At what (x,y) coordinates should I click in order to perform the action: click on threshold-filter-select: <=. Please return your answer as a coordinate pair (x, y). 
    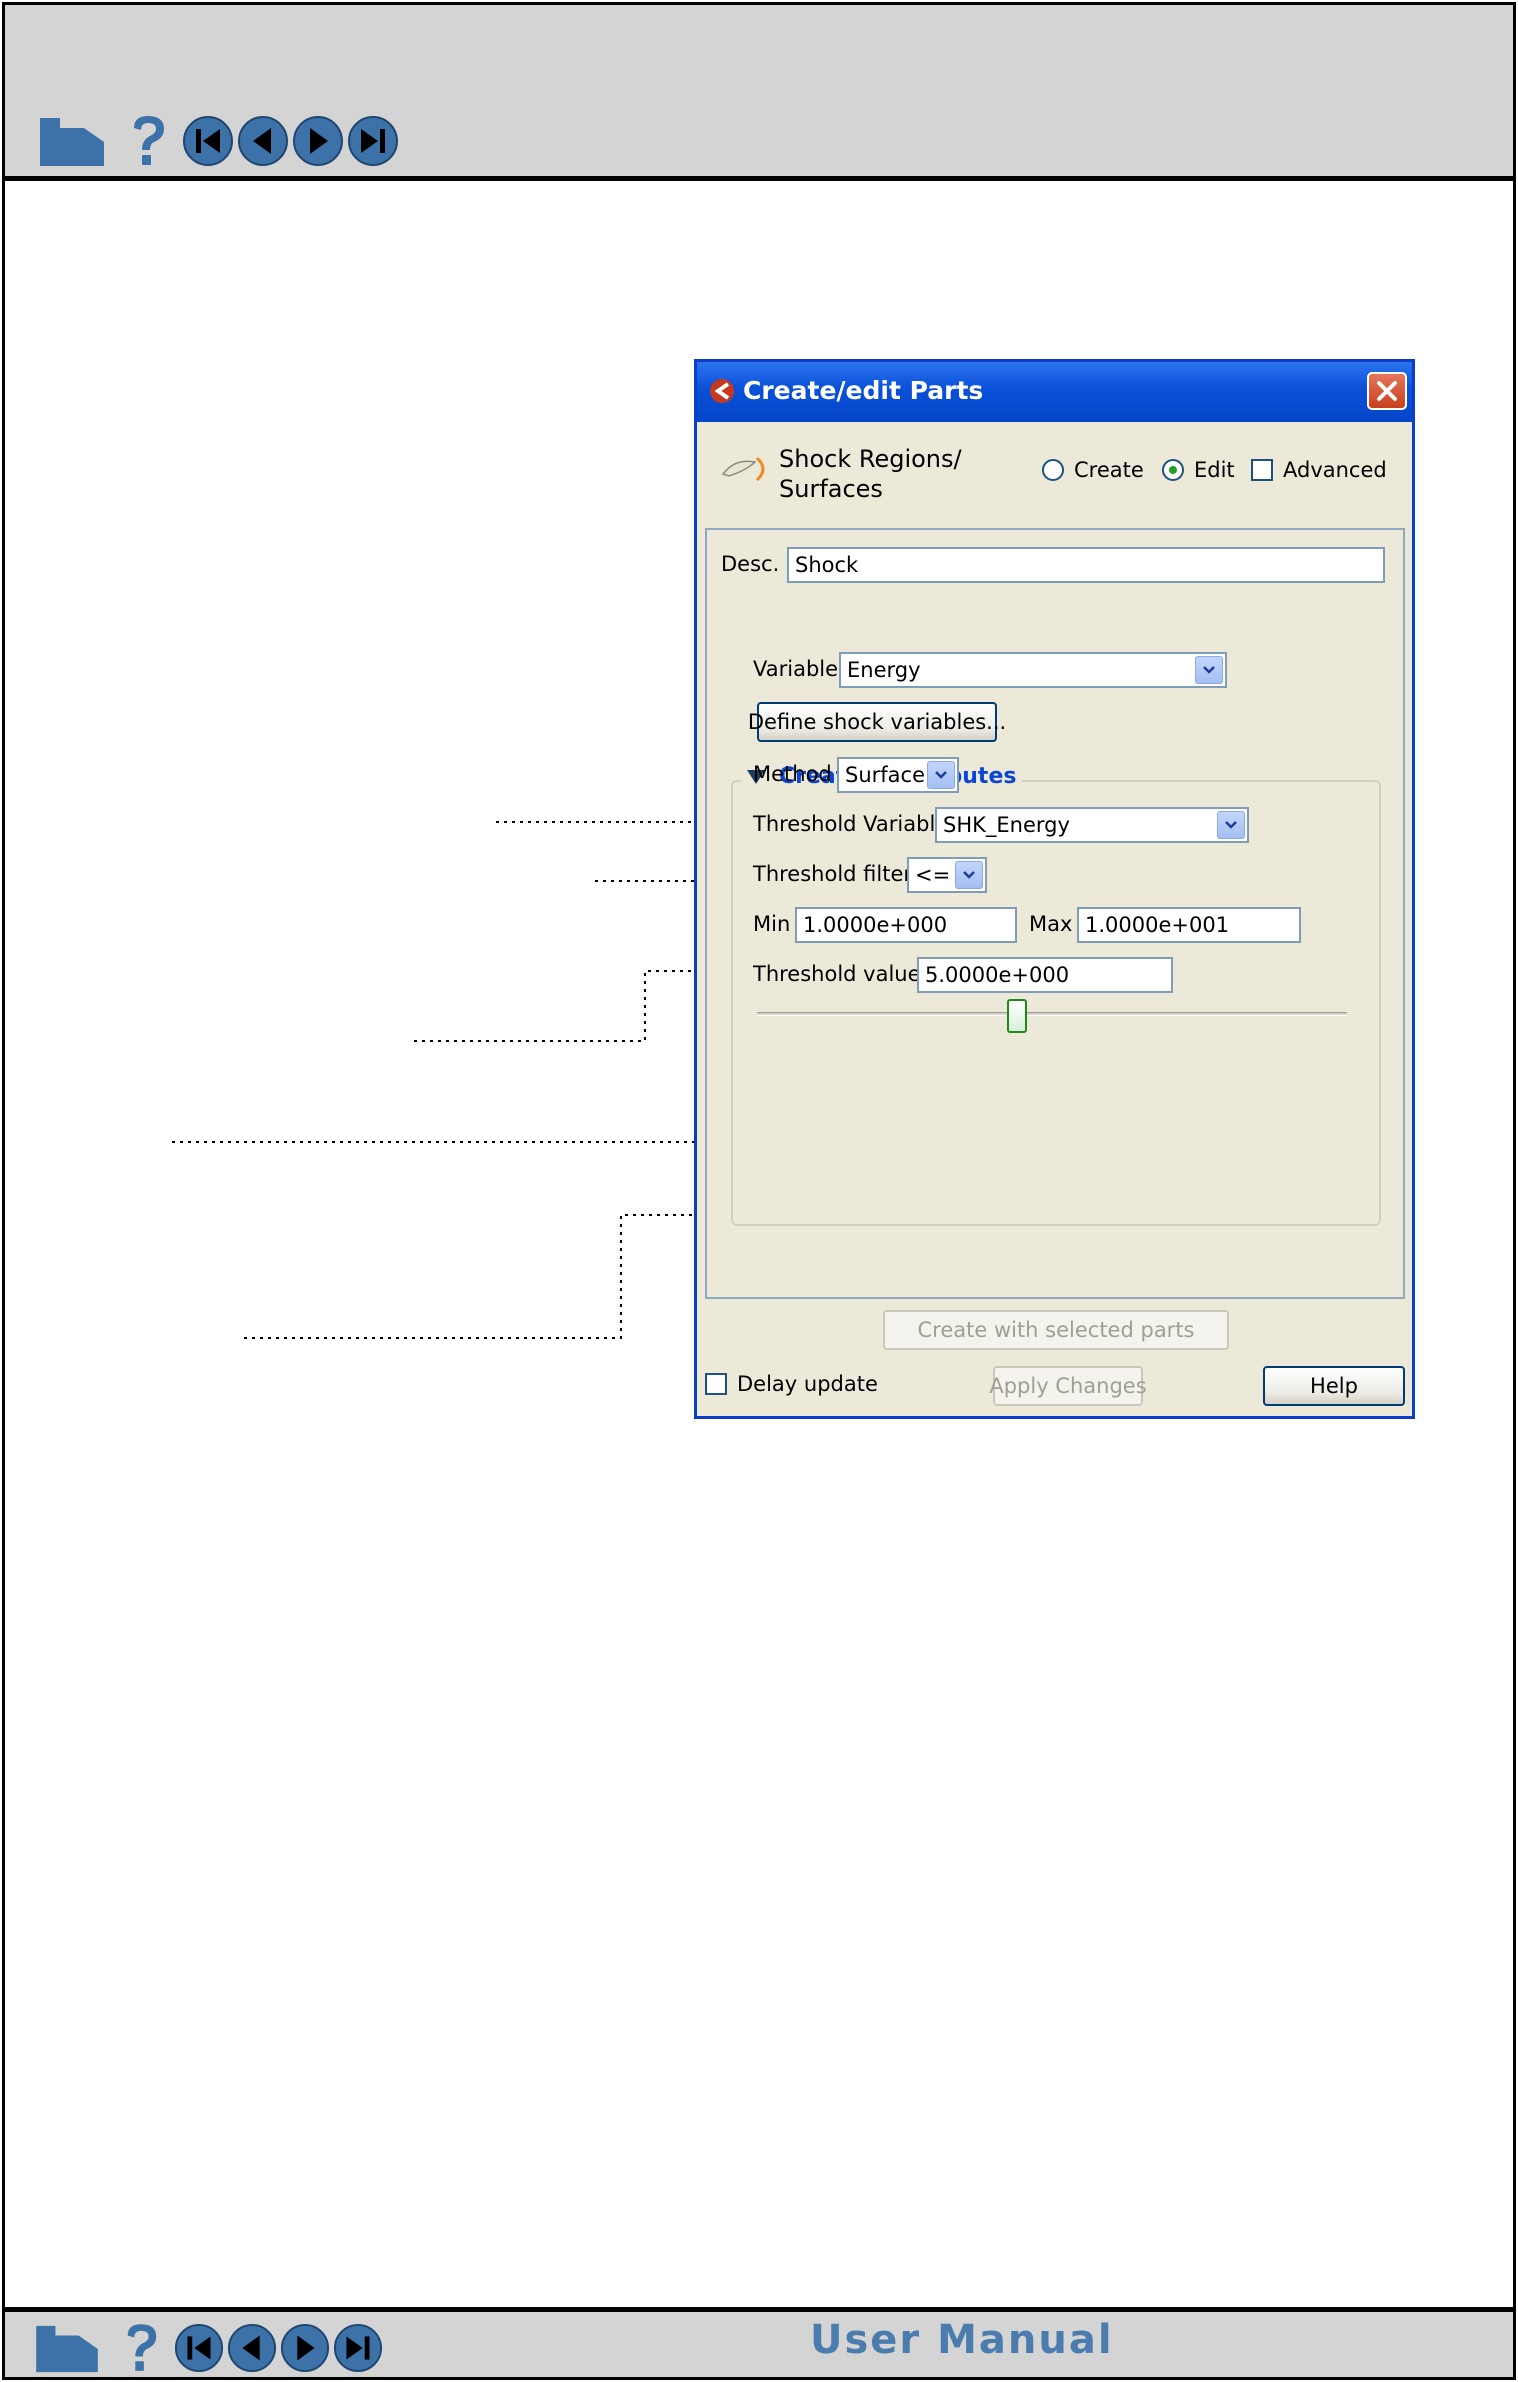
    Looking at the image, I should click on (947, 875).